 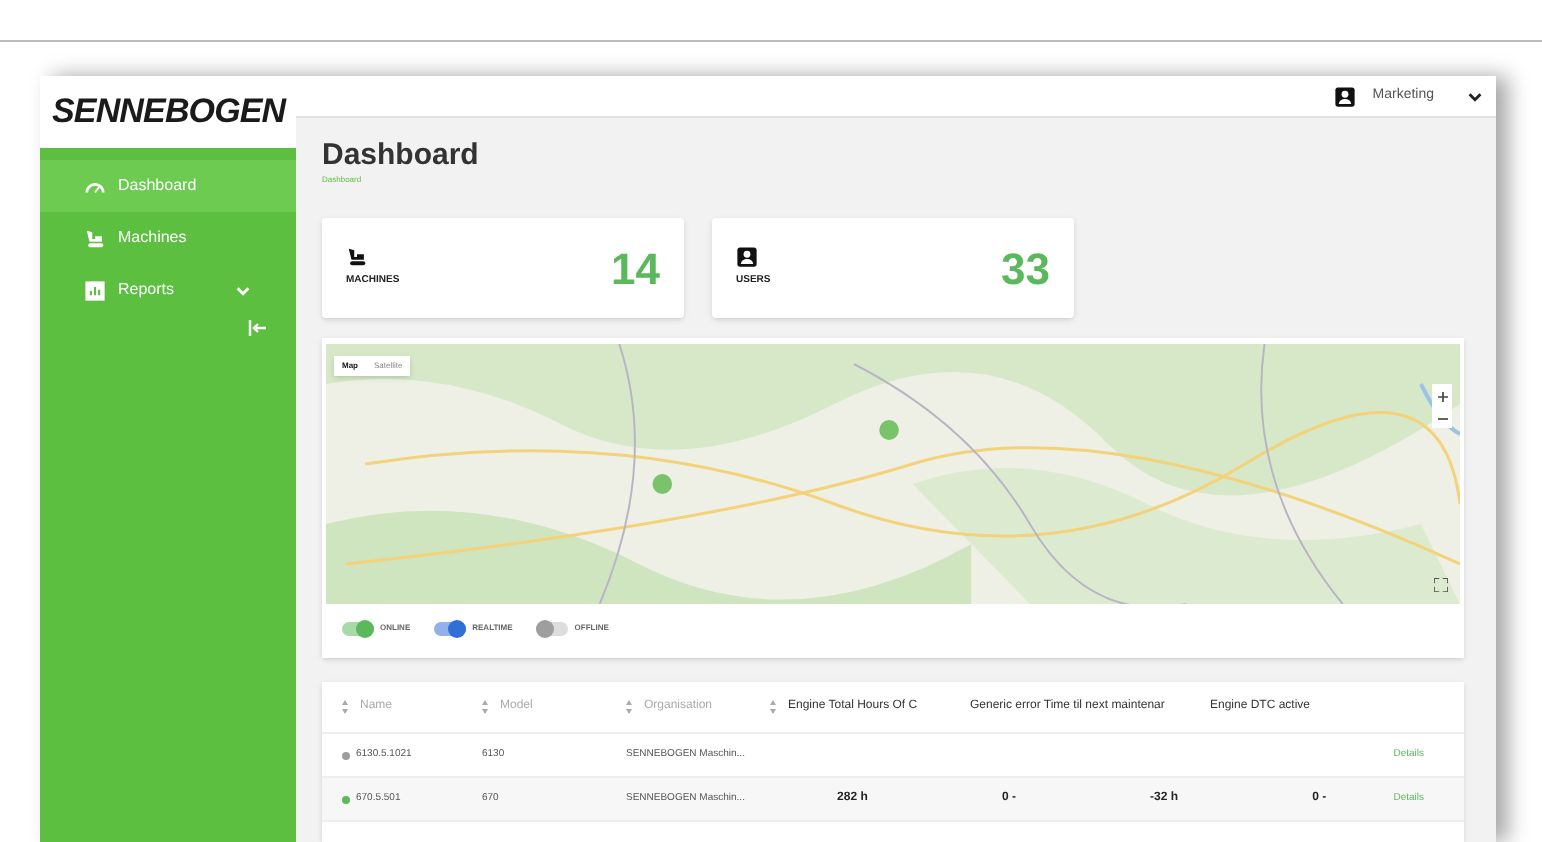 What do you see at coordinates (258, 328) in the screenshot?
I see `collapse-icon` at bounding box center [258, 328].